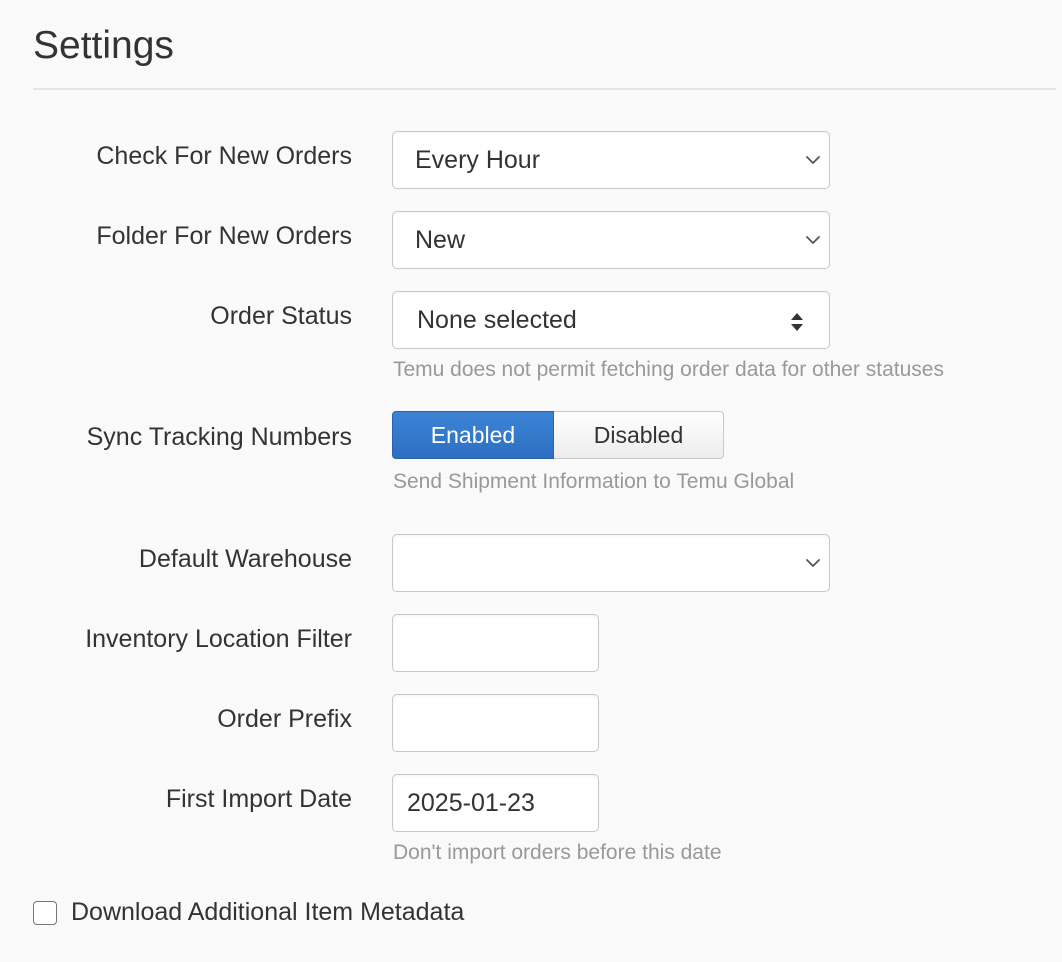 The image size is (1062, 962). What do you see at coordinates (281, 316) in the screenshot?
I see `order-status-label: Order Status` at bounding box center [281, 316].